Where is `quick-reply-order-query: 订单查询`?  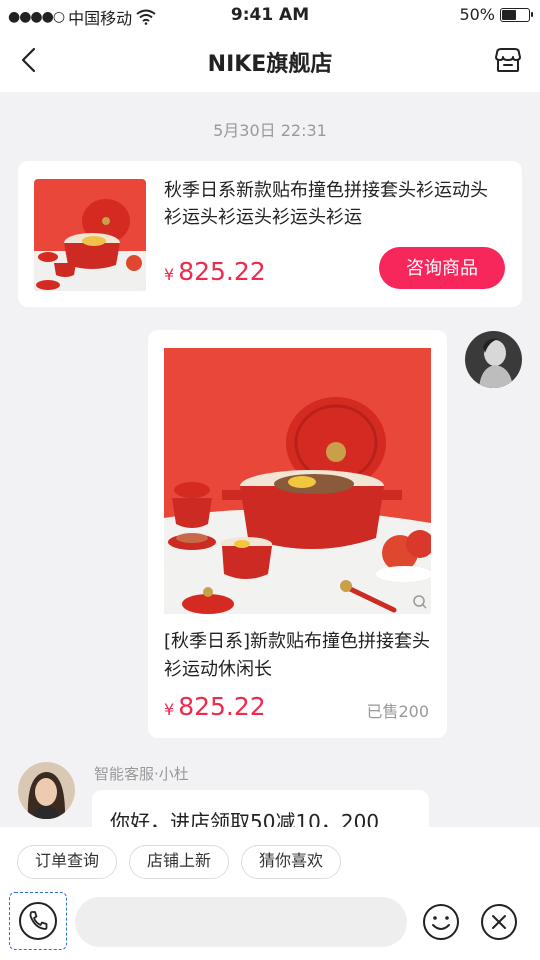
quick-reply-order-query: 订单查询 is located at coordinates (67, 862).